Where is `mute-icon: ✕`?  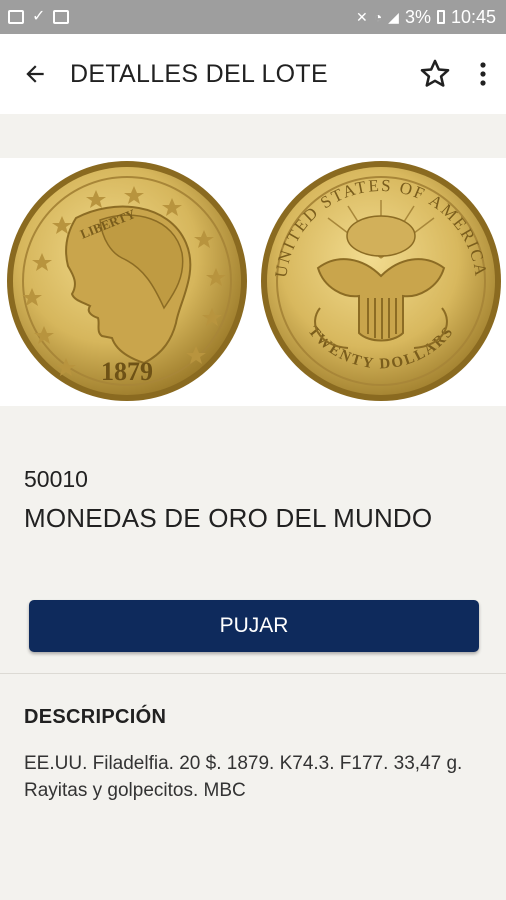
mute-icon: ✕ is located at coordinates (361, 17).